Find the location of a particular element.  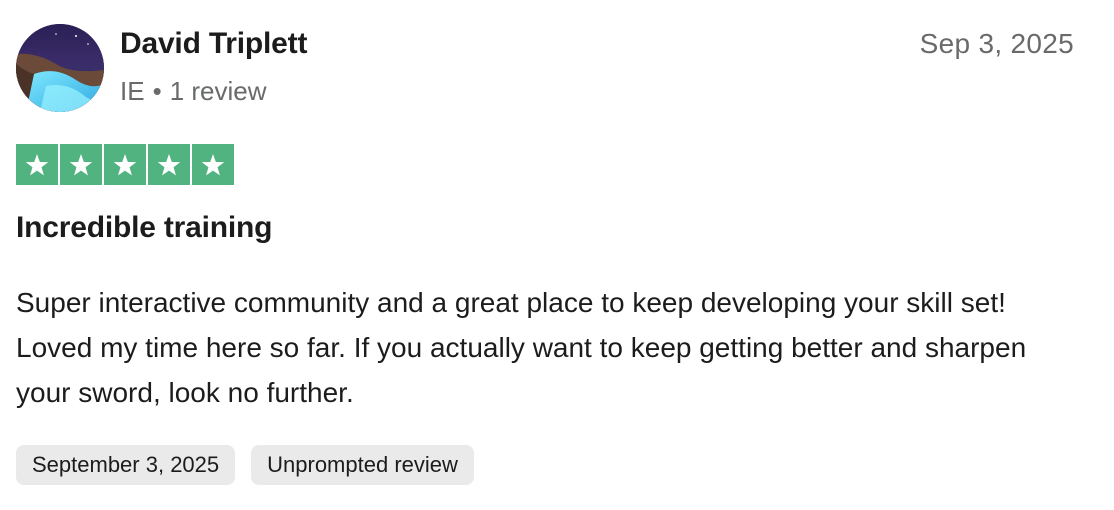

review-date: Sep 3, 2025 is located at coordinates (996, 43).